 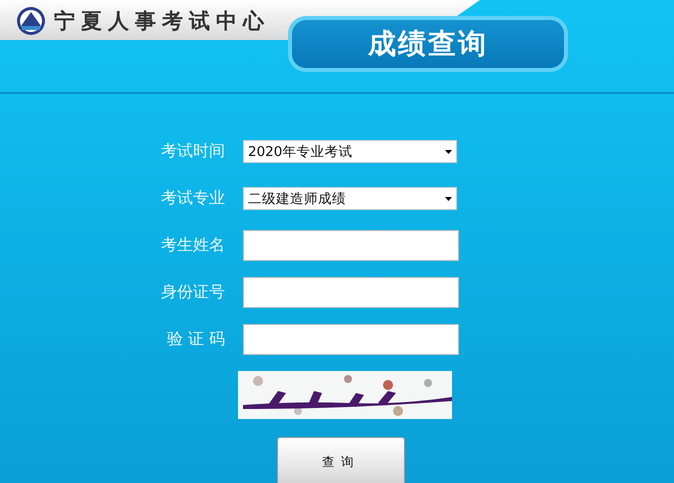 What do you see at coordinates (162, 21) in the screenshot?
I see `site-name: 宁夏人事考试中心` at bounding box center [162, 21].